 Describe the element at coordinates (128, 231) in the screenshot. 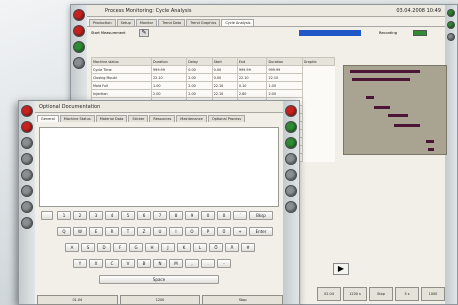

I see `key-t: T` at that location.